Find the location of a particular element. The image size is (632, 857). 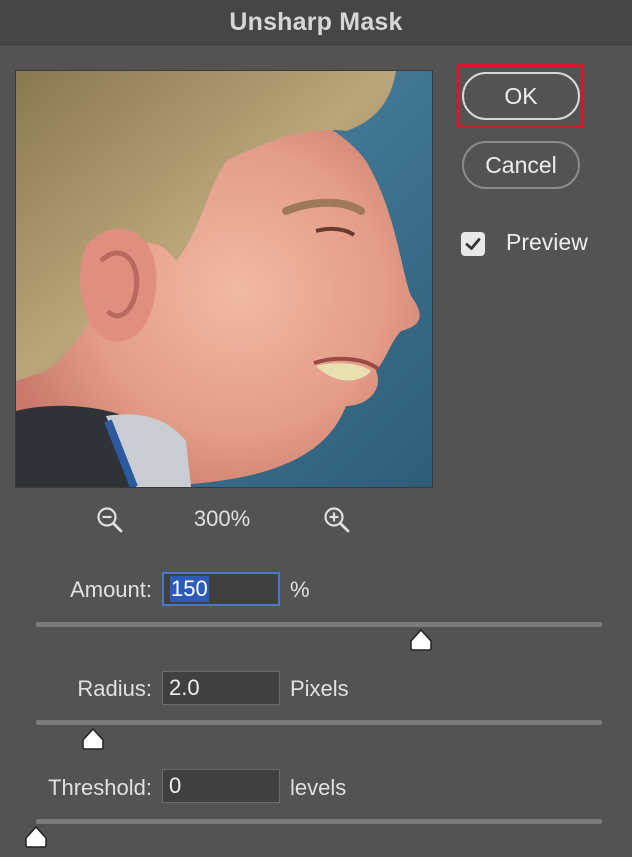

title-bar: Unsharp Mask is located at coordinates (316, 22).